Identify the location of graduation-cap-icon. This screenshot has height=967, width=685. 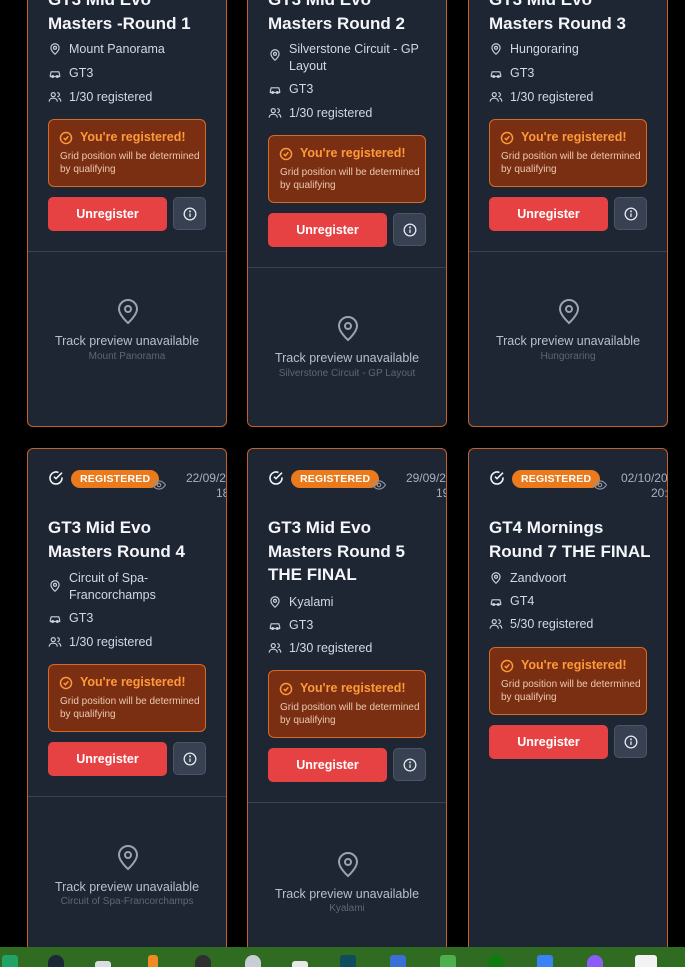
(300, 964).